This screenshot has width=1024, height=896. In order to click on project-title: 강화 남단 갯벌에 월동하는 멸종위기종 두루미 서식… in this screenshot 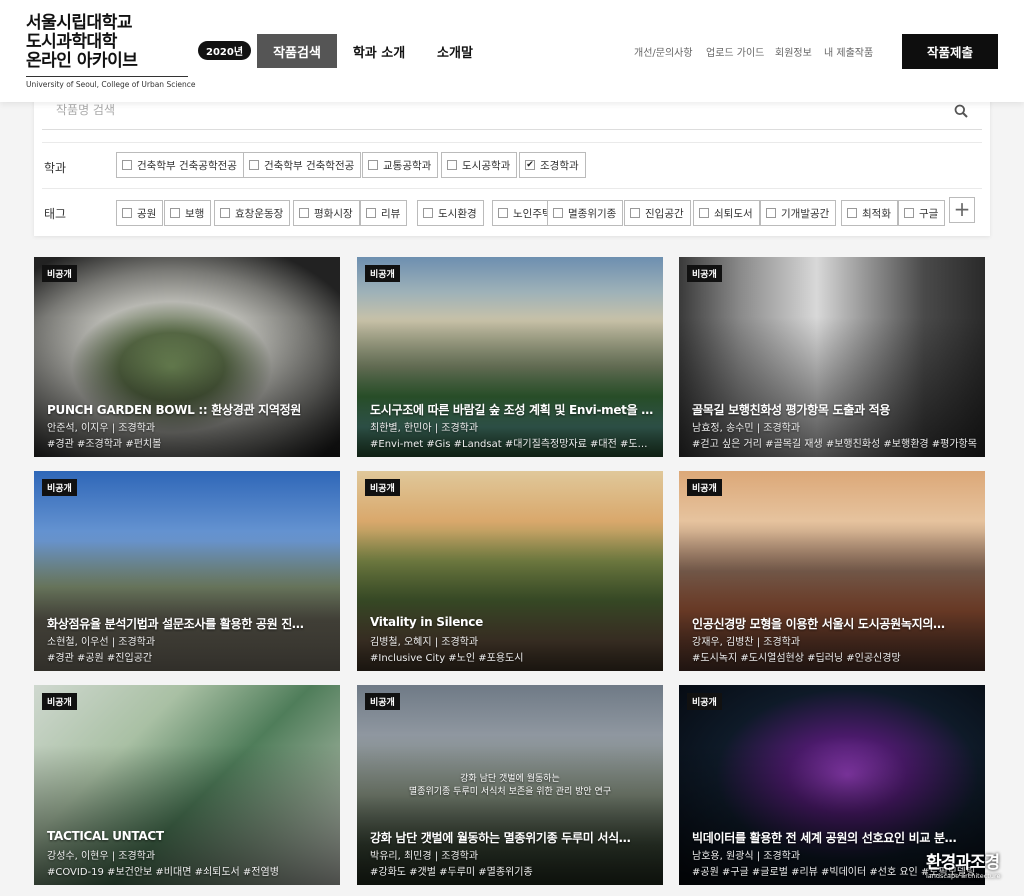, I will do `click(512, 837)`.